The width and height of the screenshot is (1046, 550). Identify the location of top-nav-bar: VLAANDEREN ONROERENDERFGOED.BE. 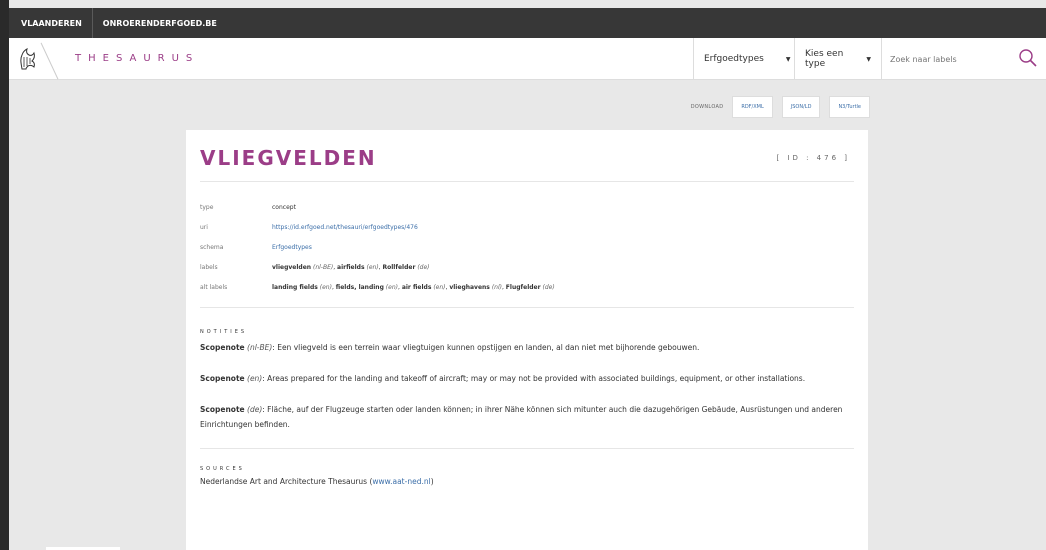
(527, 23).